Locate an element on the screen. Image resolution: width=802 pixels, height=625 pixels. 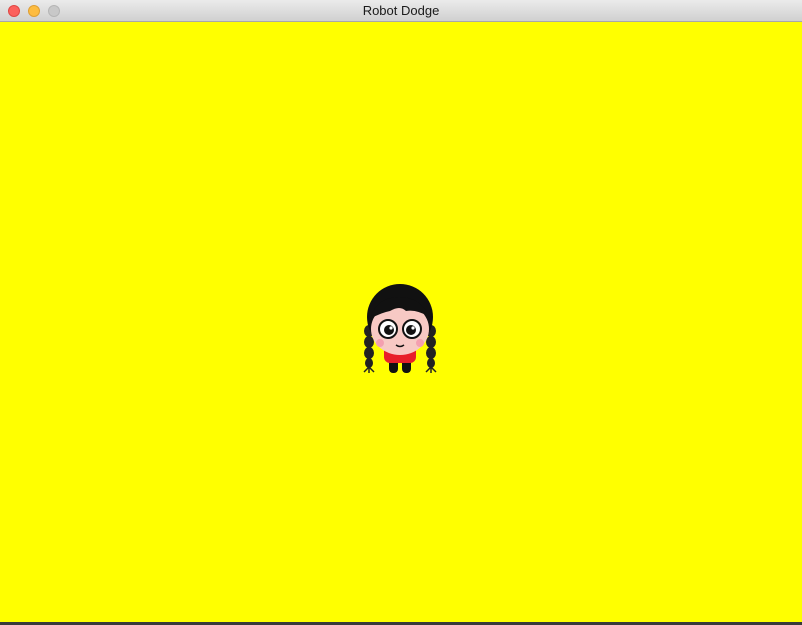
window-title: Robot Dodge is located at coordinates (401, 10).